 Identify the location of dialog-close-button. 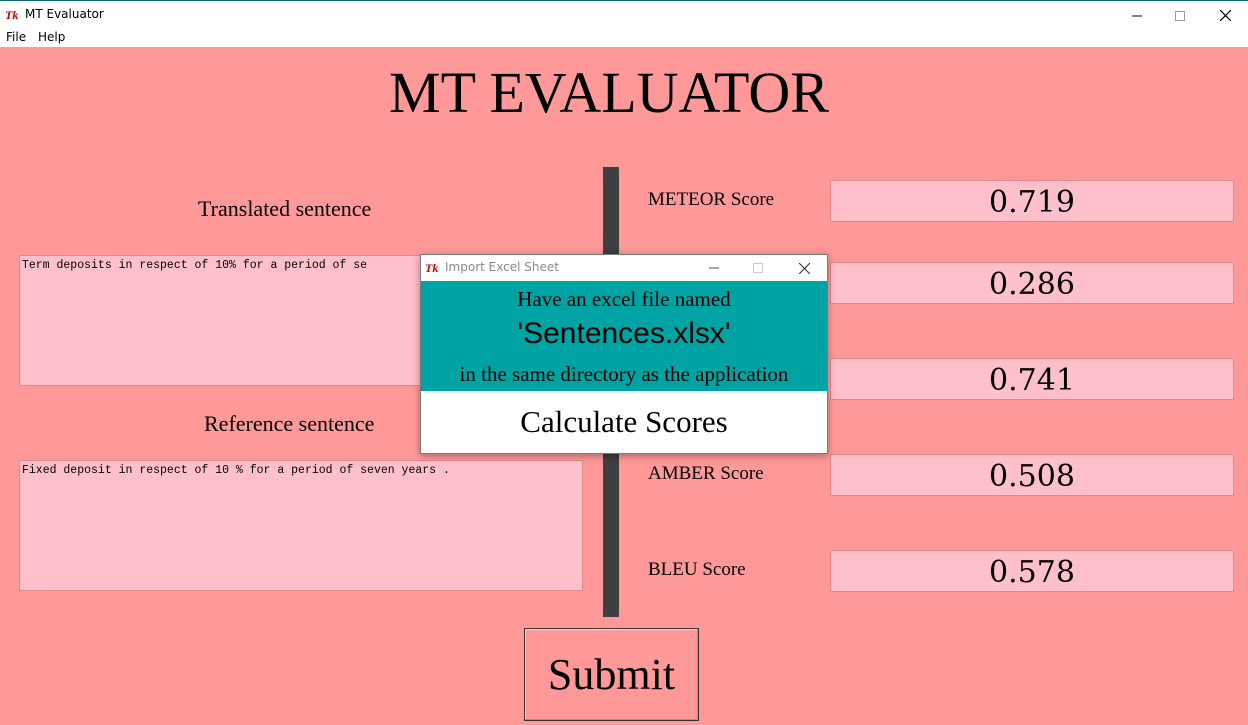
(804, 268).